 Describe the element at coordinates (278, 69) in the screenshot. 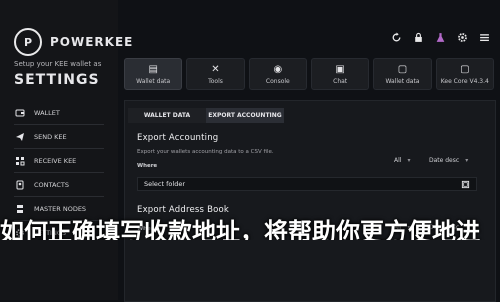

I see `console-icon: ◉` at that location.